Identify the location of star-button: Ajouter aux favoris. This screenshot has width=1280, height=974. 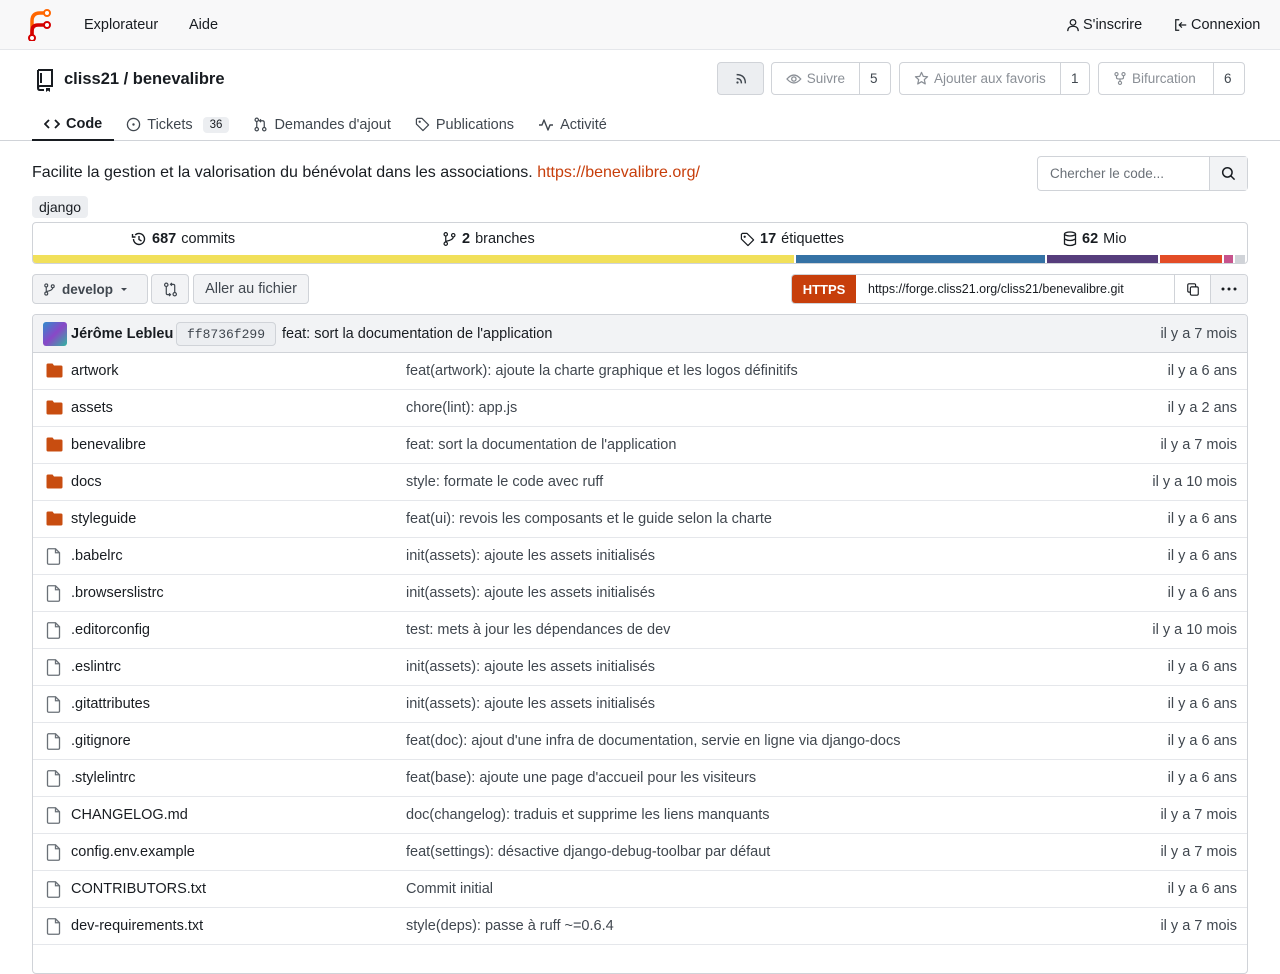
(980, 78).